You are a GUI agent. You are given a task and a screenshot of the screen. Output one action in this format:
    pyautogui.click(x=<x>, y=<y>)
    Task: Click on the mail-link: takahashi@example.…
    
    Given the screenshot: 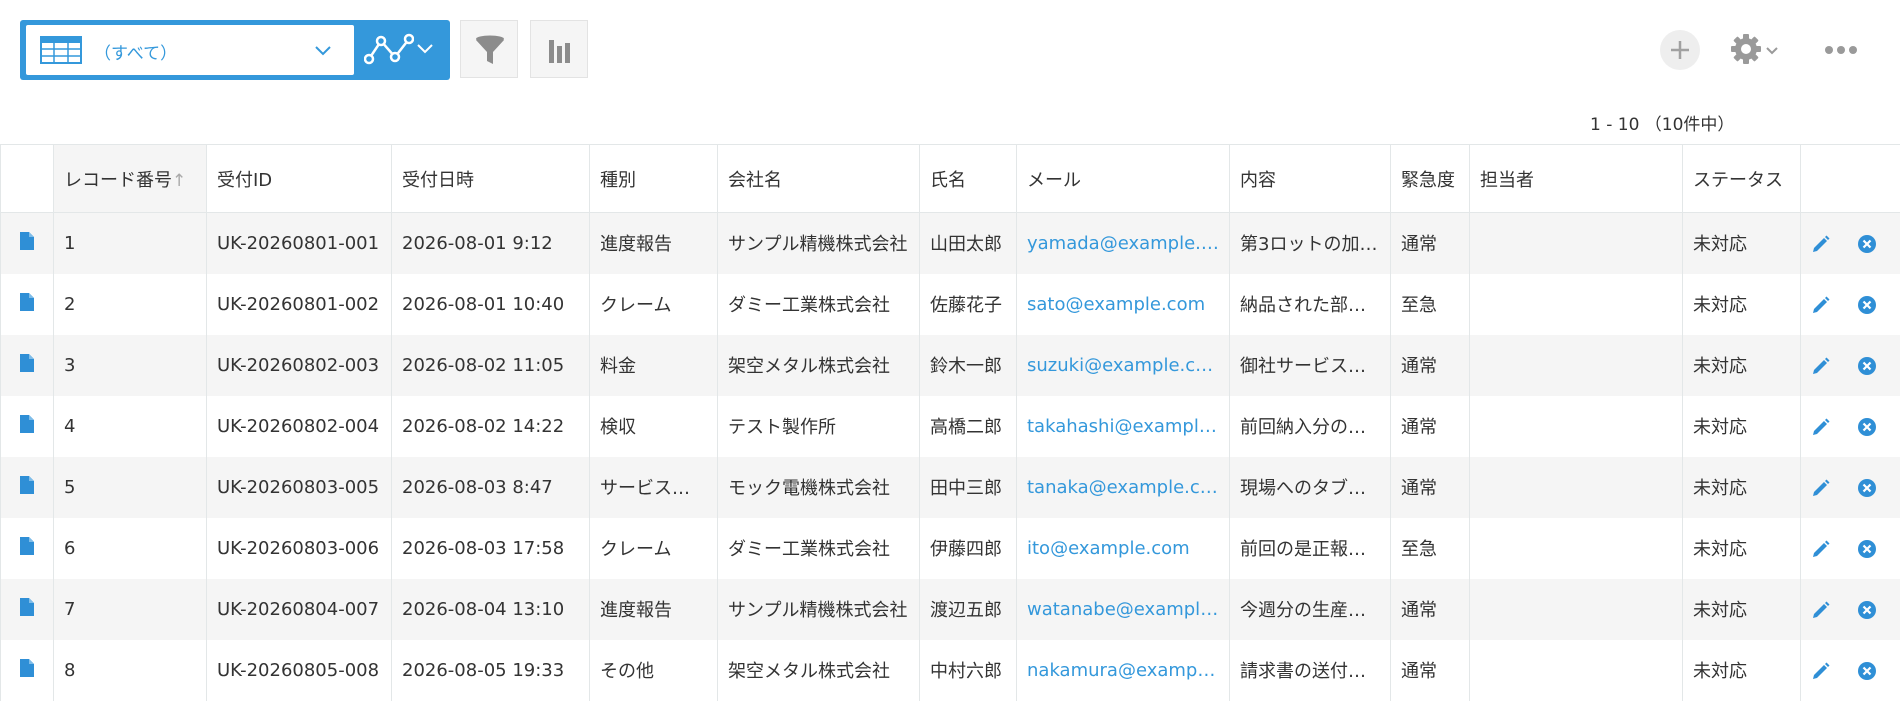 What is the action you would take?
    pyautogui.click(x=1123, y=426)
    